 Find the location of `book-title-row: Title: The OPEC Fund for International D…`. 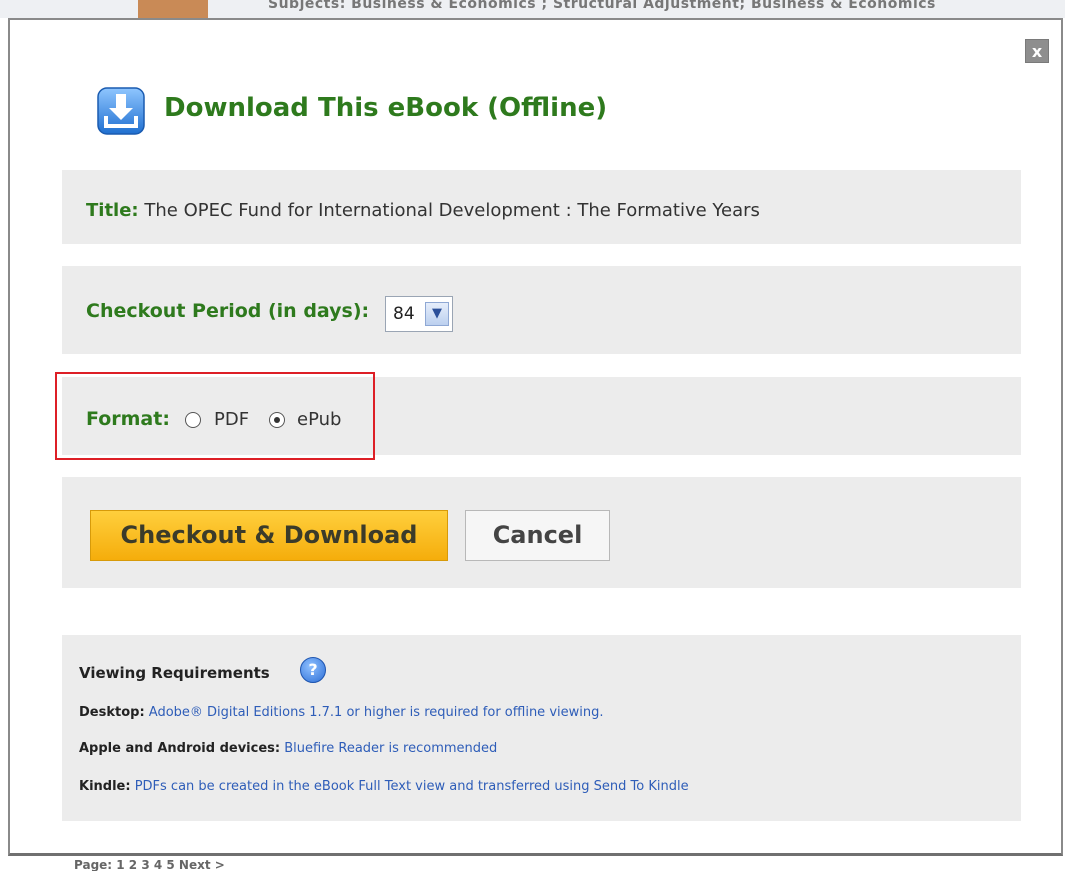

book-title-row: Title: The OPEC Fund for International D… is located at coordinates (423, 210).